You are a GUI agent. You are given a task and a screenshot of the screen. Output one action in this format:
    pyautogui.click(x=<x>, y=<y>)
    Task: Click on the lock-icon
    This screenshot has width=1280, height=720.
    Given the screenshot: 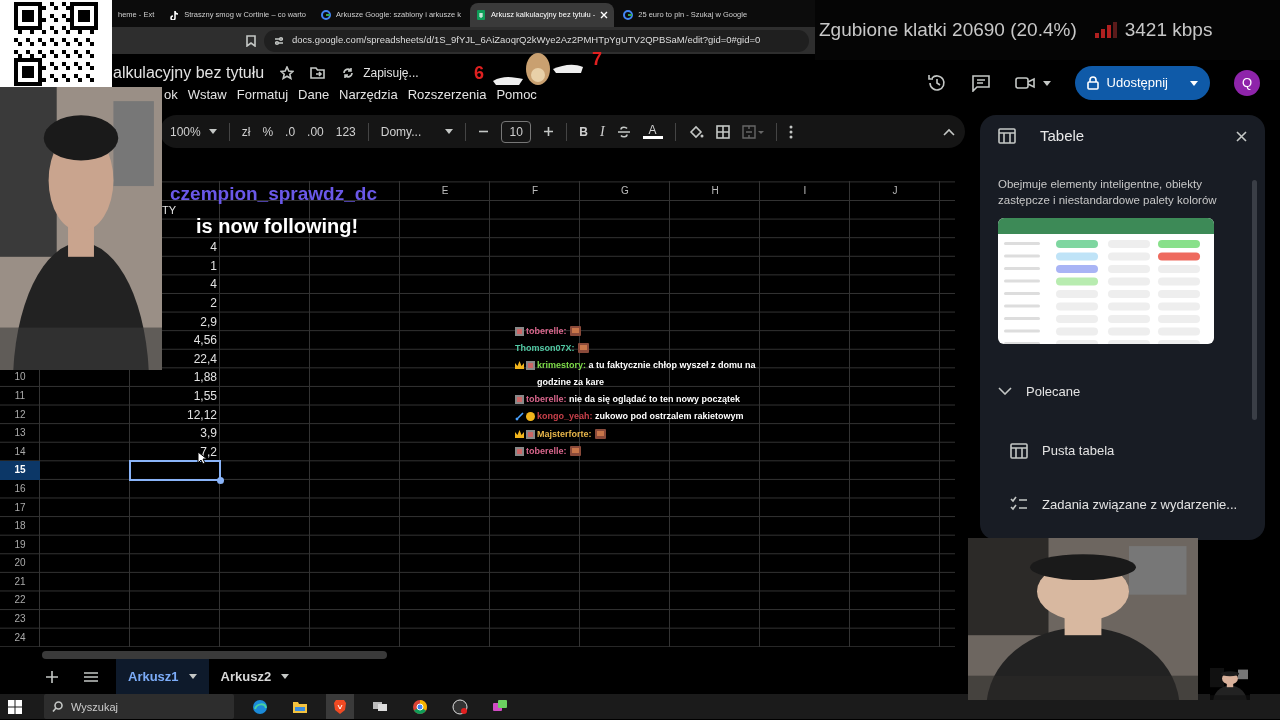 What is the action you would take?
    pyautogui.click(x=1092, y=83)
    